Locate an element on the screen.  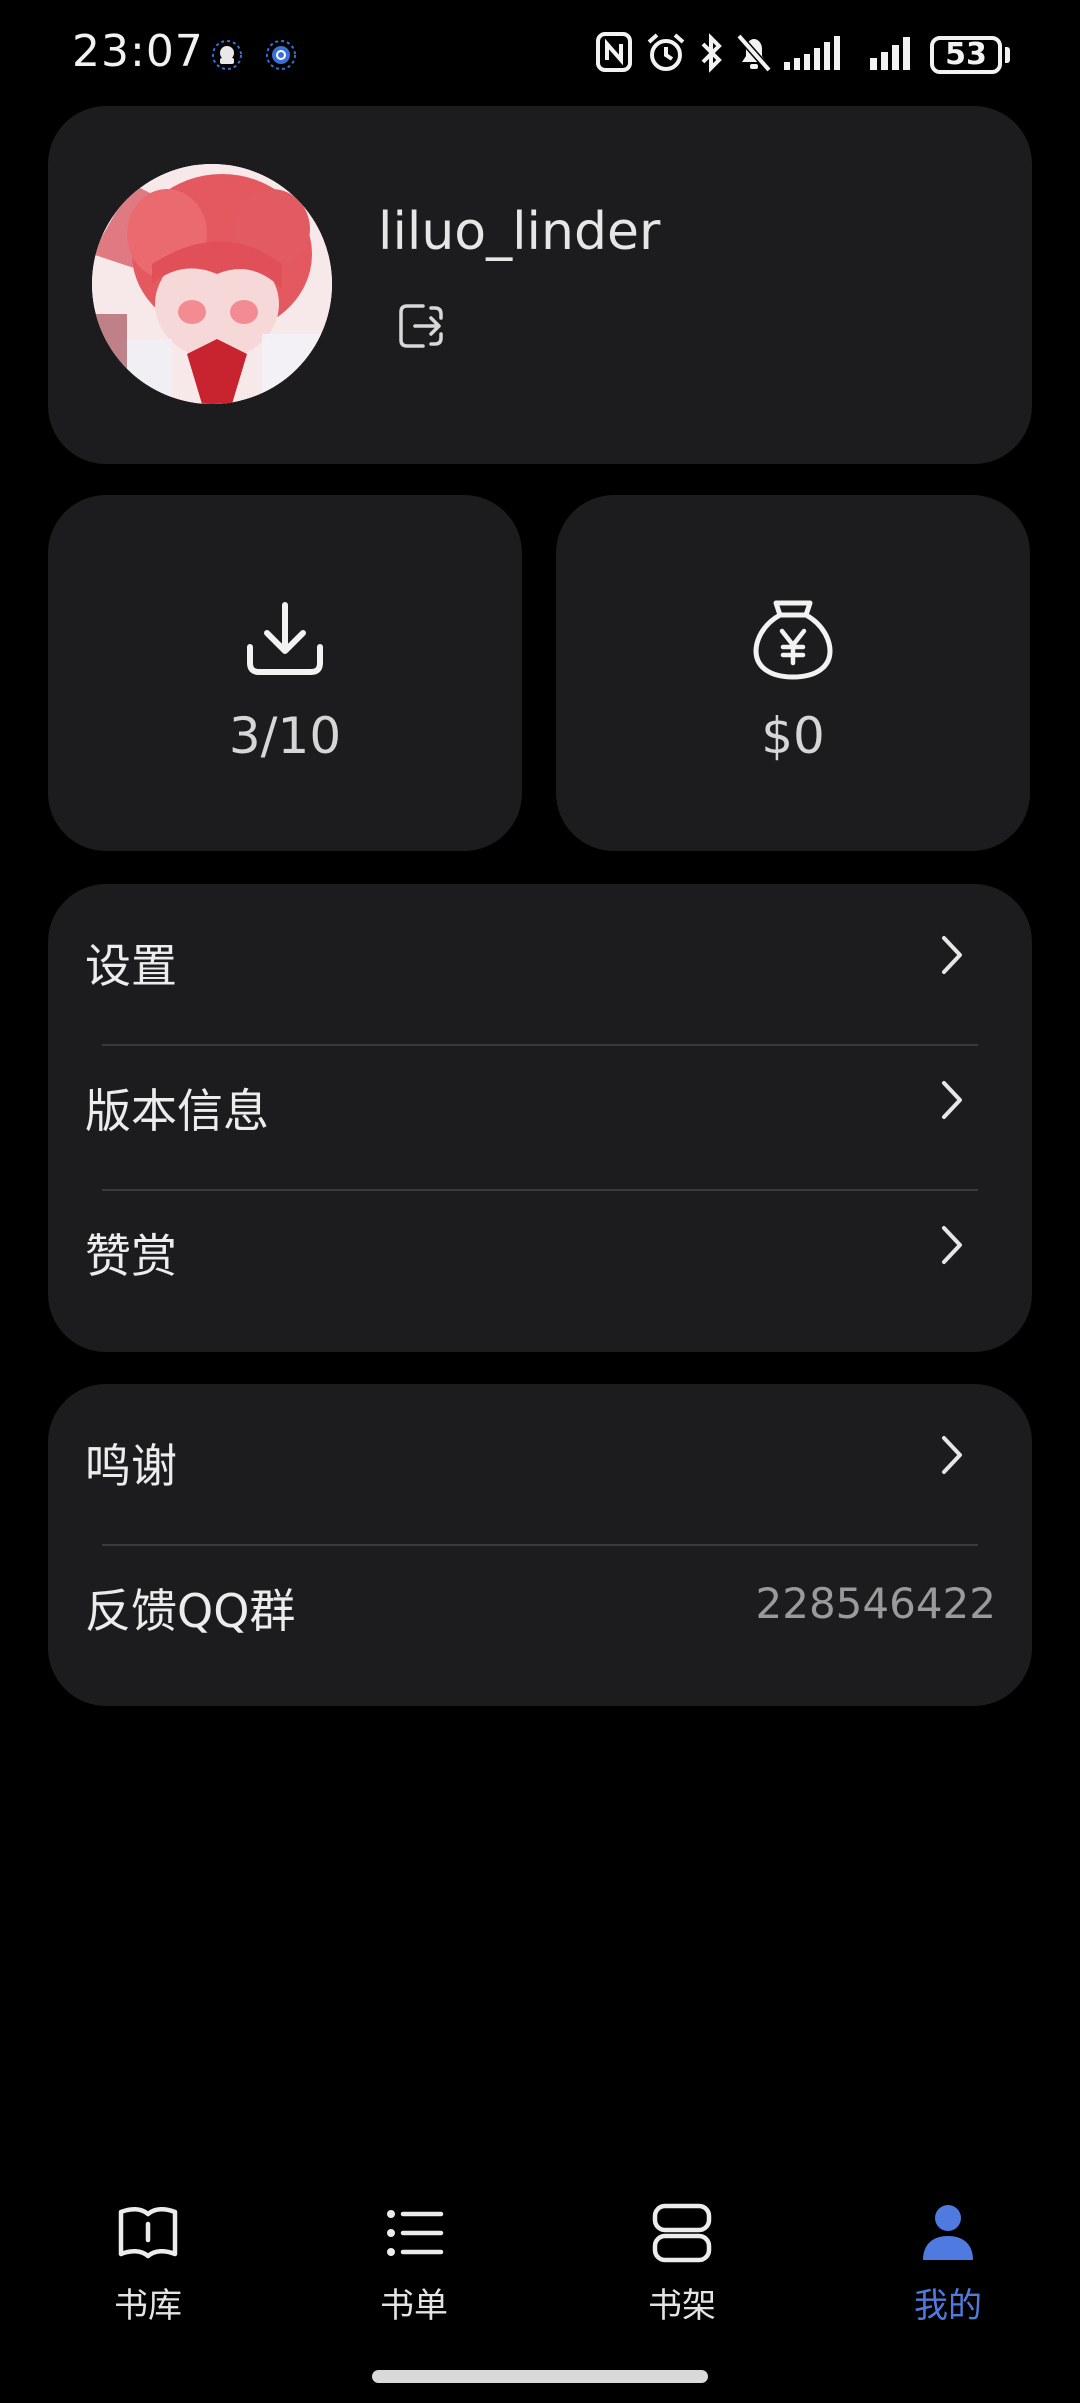
logout-icon is located at coordinates (421, 326).